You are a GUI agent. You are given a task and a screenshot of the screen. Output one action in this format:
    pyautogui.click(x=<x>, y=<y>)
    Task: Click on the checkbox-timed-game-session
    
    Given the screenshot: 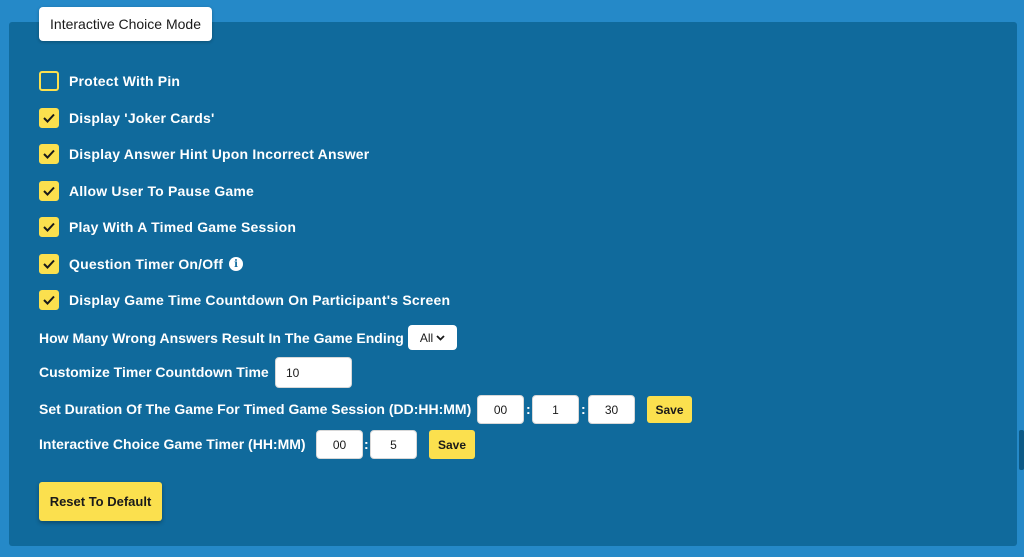 What is the action you would take?
    pyautogui.click(x=49, y=227)
    